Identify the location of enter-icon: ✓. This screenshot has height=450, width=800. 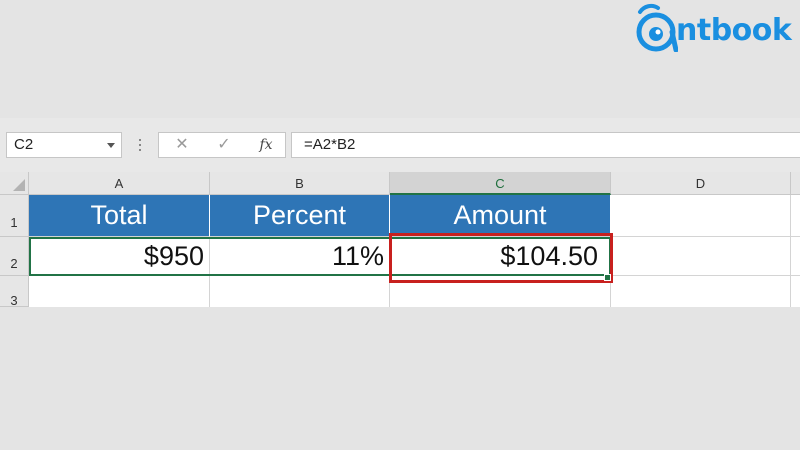
(224, 145).